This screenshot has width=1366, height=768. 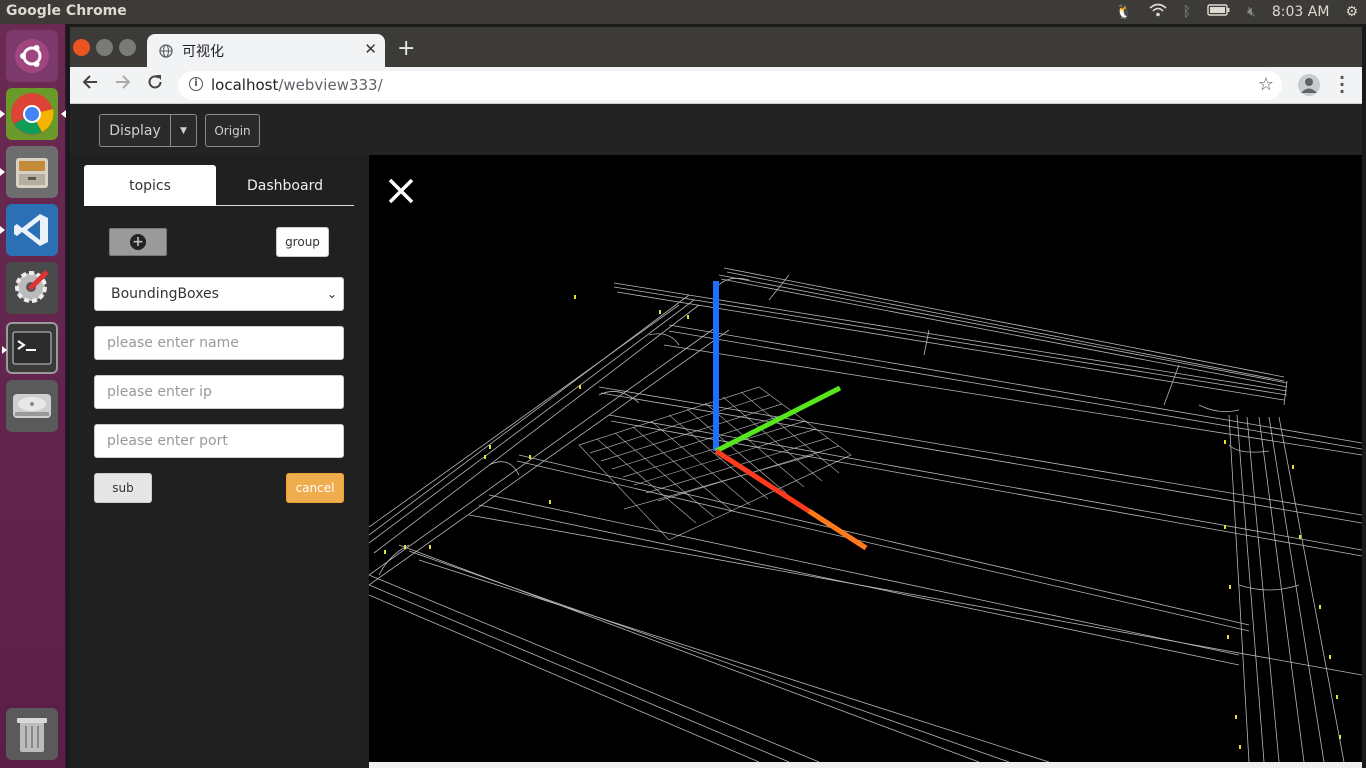 What do you see at coordinates (1236, 12) in the screenshot?
I see `system-tray: 🐧 ᛒ 🔇︎ 8:03 AM ⚙` at bounding box center [1236, 12].